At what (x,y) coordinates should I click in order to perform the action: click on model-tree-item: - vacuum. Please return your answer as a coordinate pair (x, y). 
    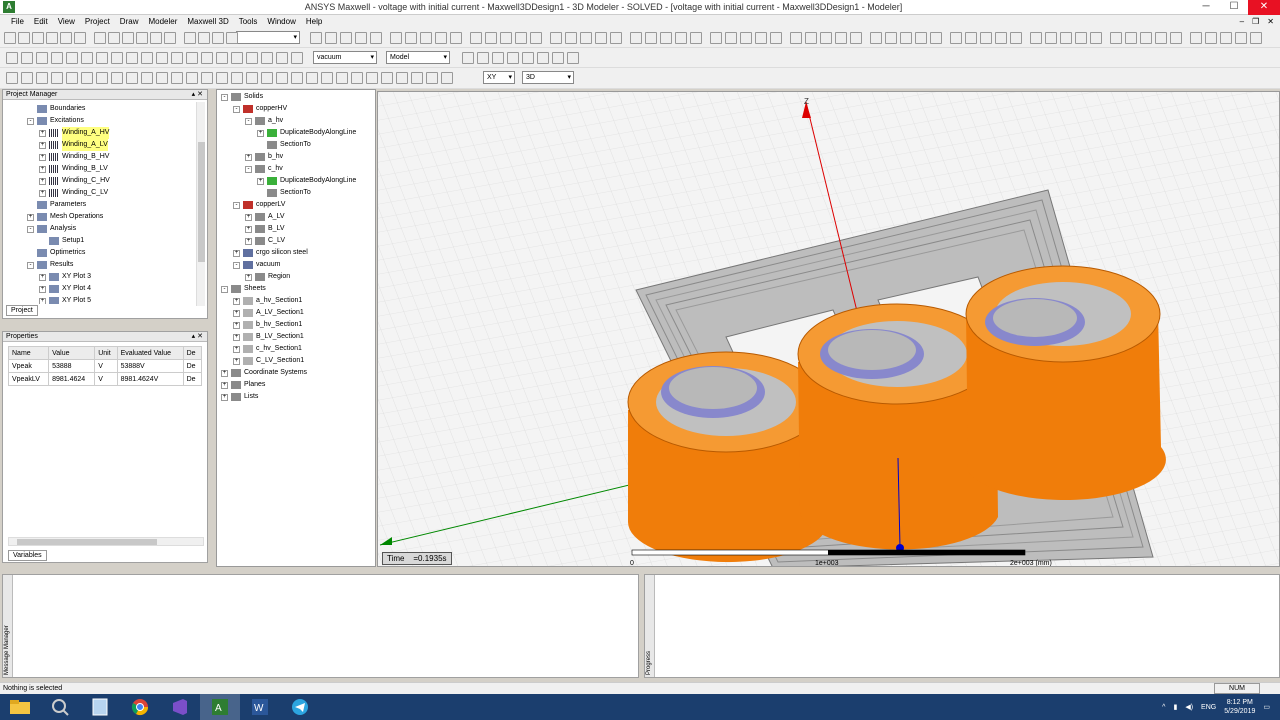
    Looking at the image, I should click on (297, 265).